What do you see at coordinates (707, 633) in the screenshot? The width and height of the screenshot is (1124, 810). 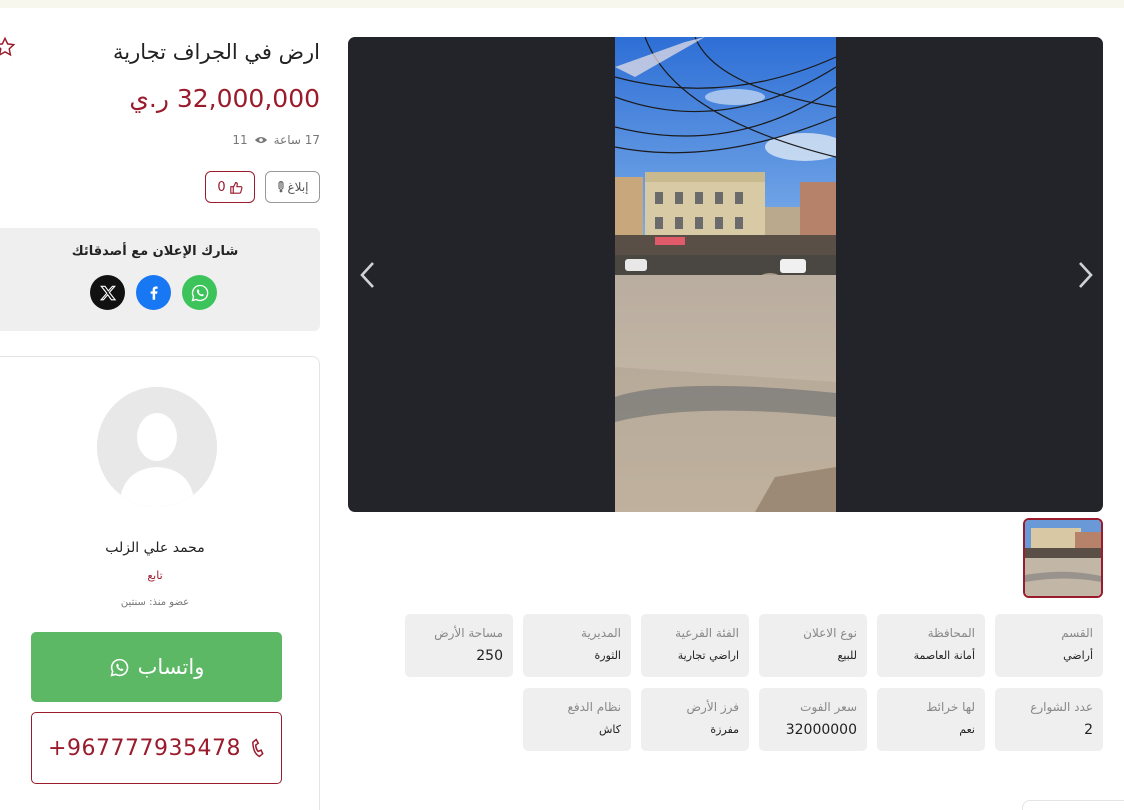 I see `spec-label: الفئة الفرعية` at bounding box center [707, 633].